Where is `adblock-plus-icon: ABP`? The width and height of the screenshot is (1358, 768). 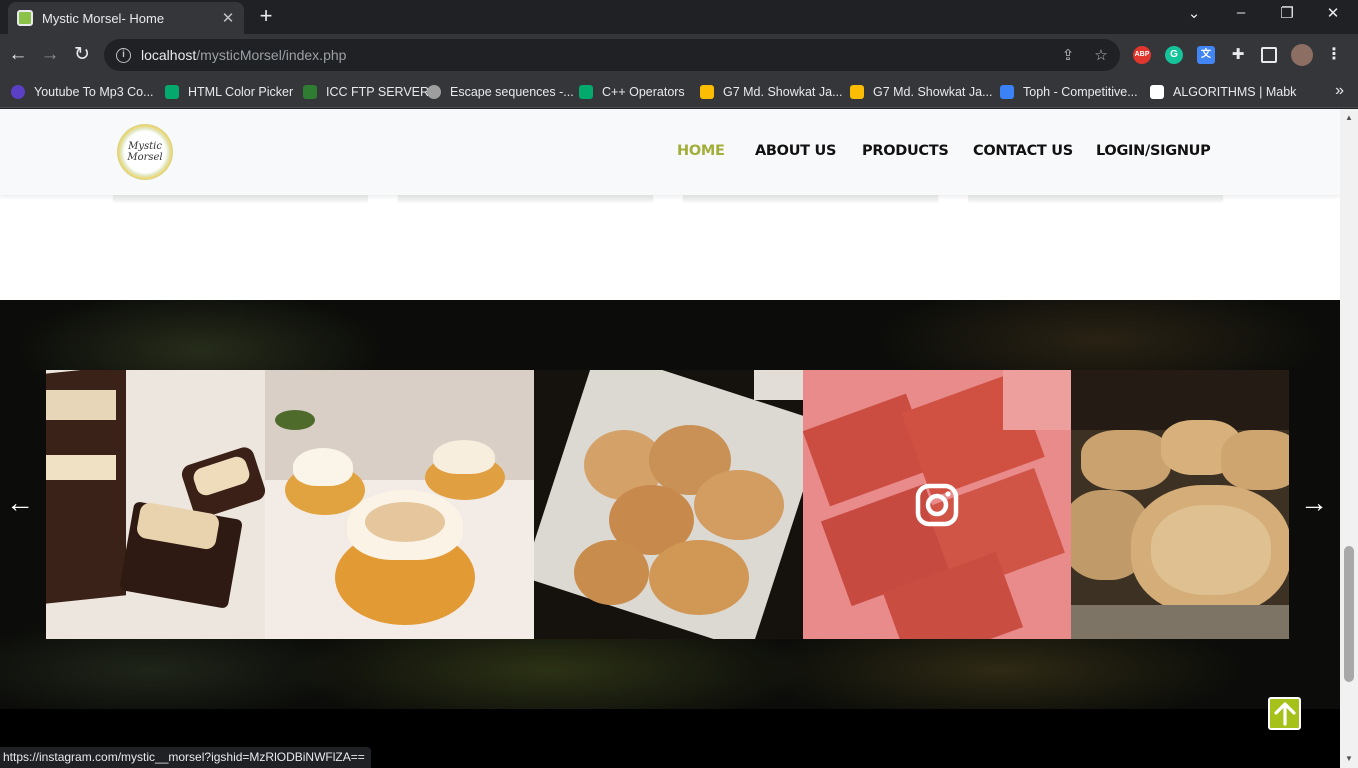 adblock-plus-icon: ABP is located at coordinates (1142, 55).